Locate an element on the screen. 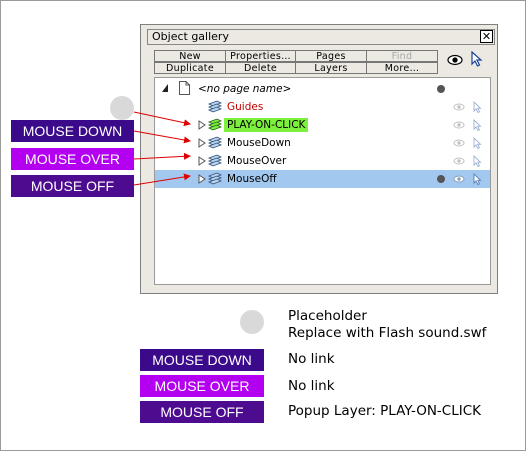  layer-label-mouseoff: MouseOff is located at coordinates (252, 179).